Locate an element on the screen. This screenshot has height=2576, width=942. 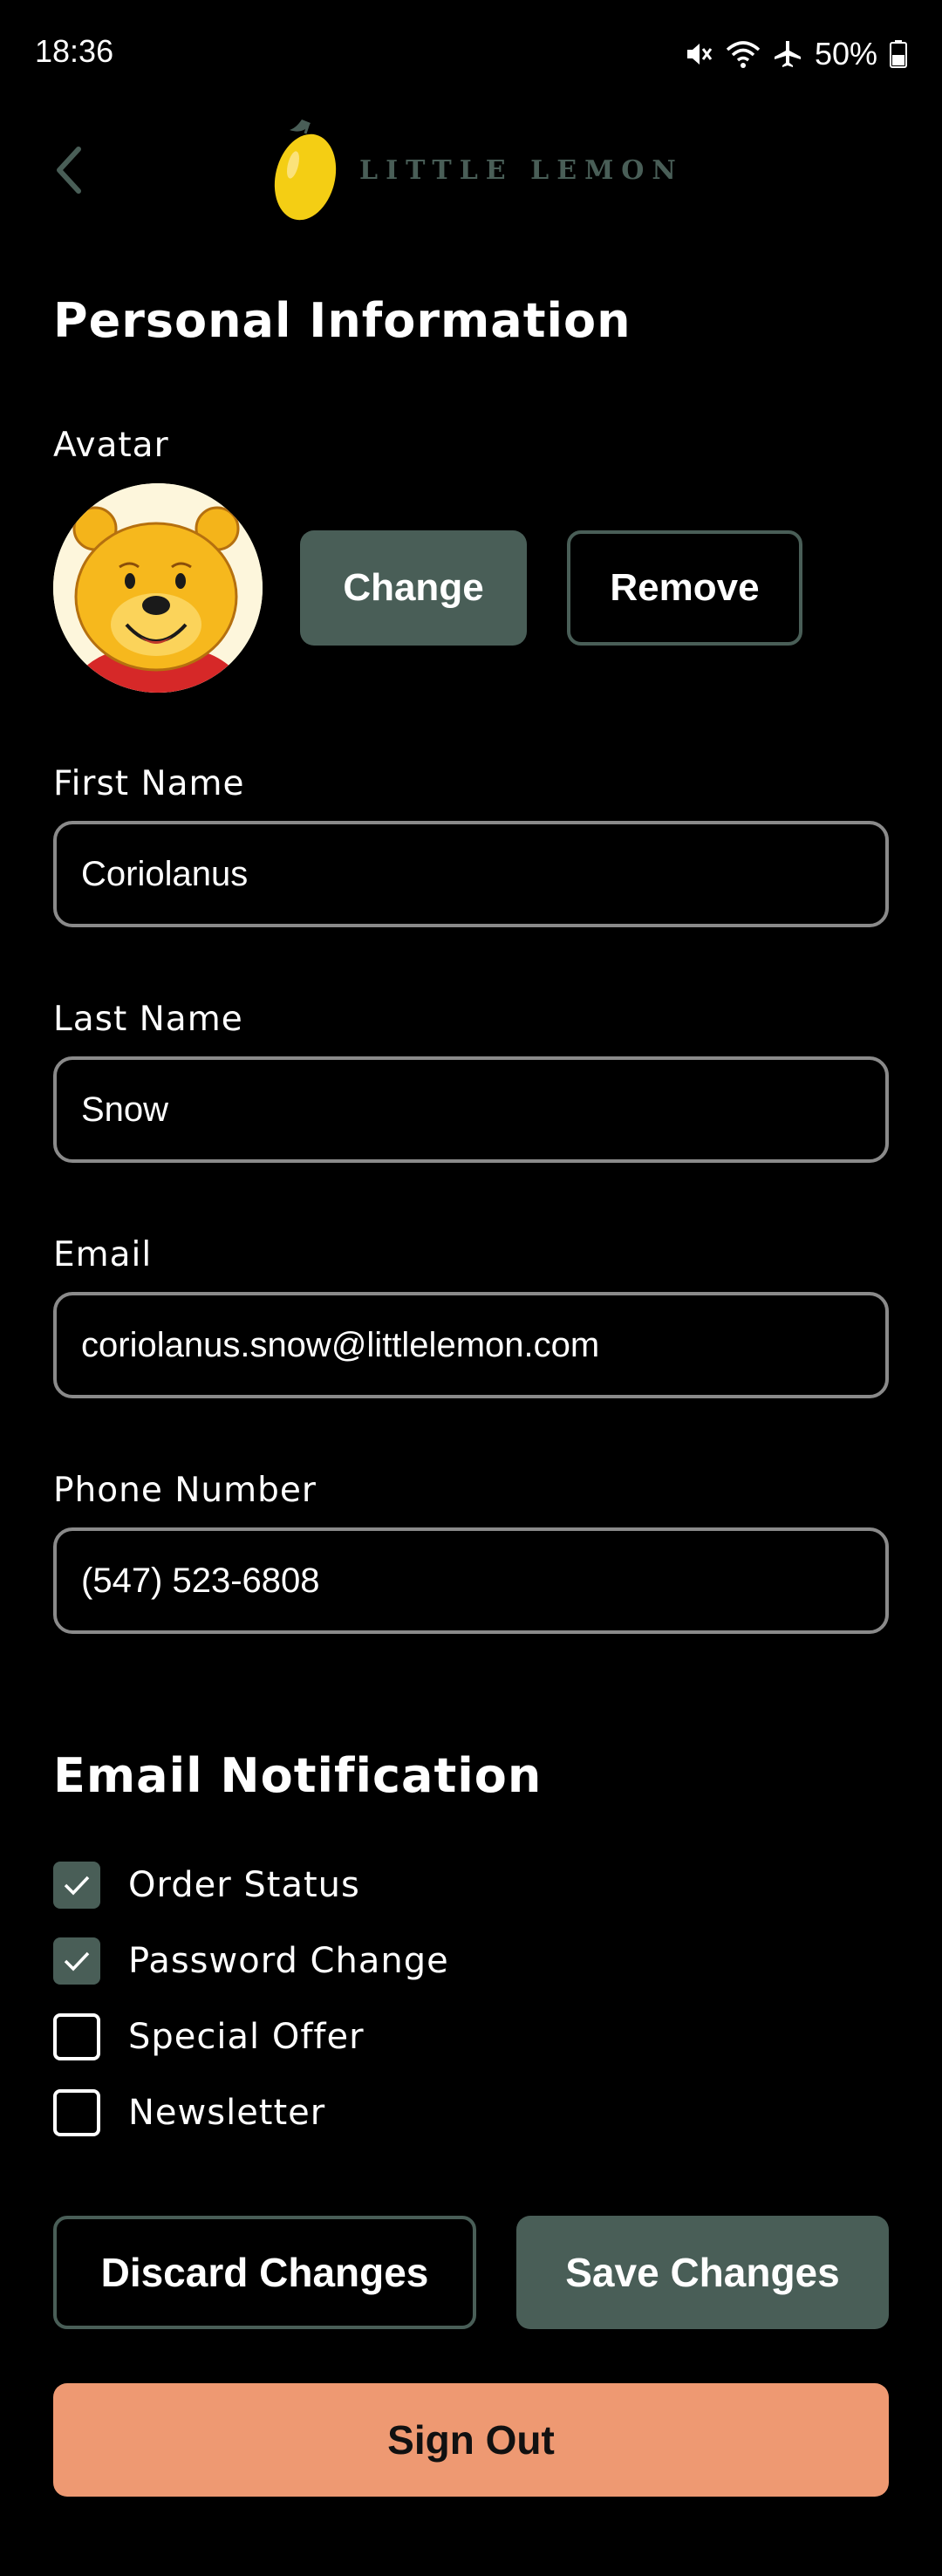
phone-input is located at coordinates (471, 1580).